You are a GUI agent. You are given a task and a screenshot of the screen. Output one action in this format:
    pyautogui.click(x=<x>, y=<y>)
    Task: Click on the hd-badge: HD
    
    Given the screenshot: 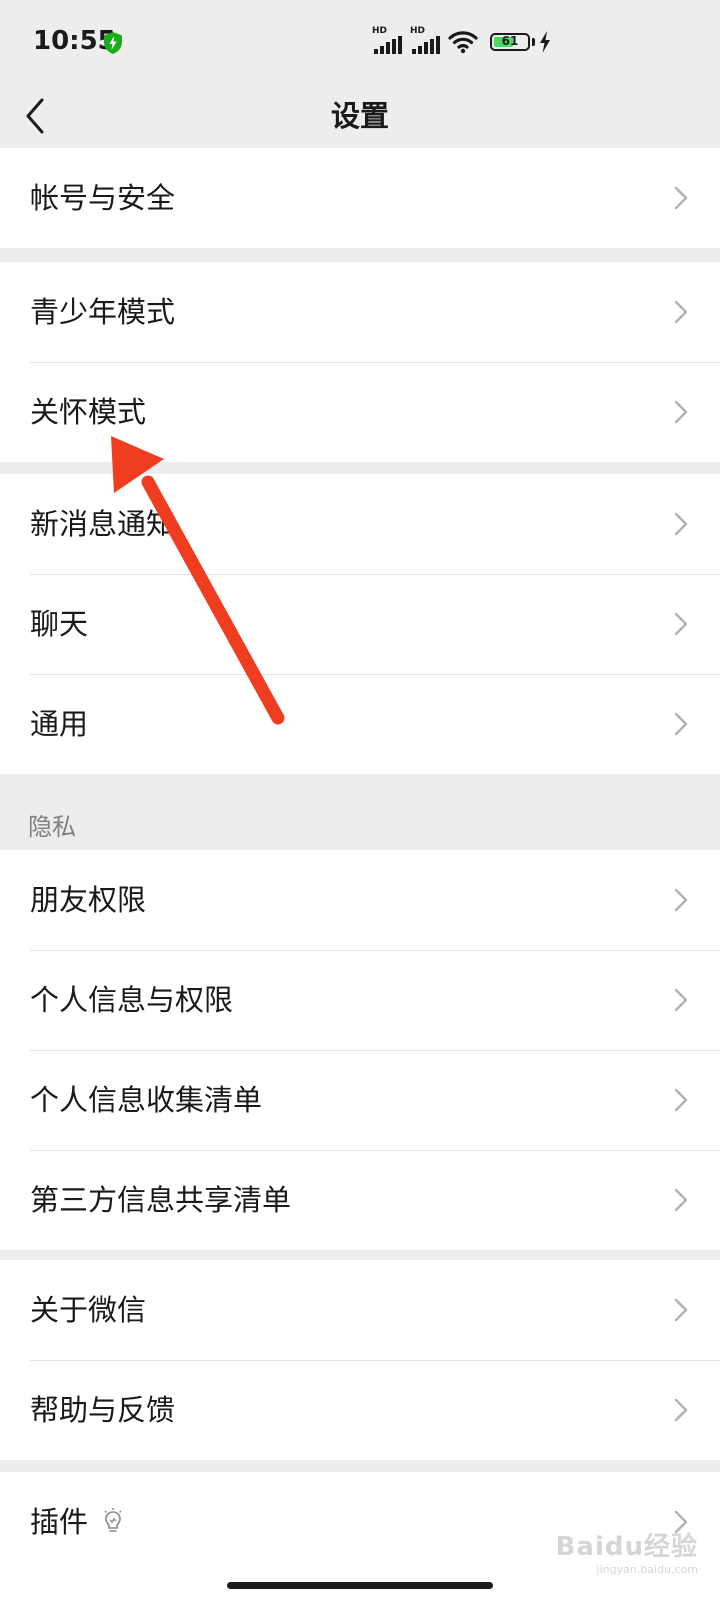 What is the action you would take?
    pyautogui.click(x=380, y=31)
    